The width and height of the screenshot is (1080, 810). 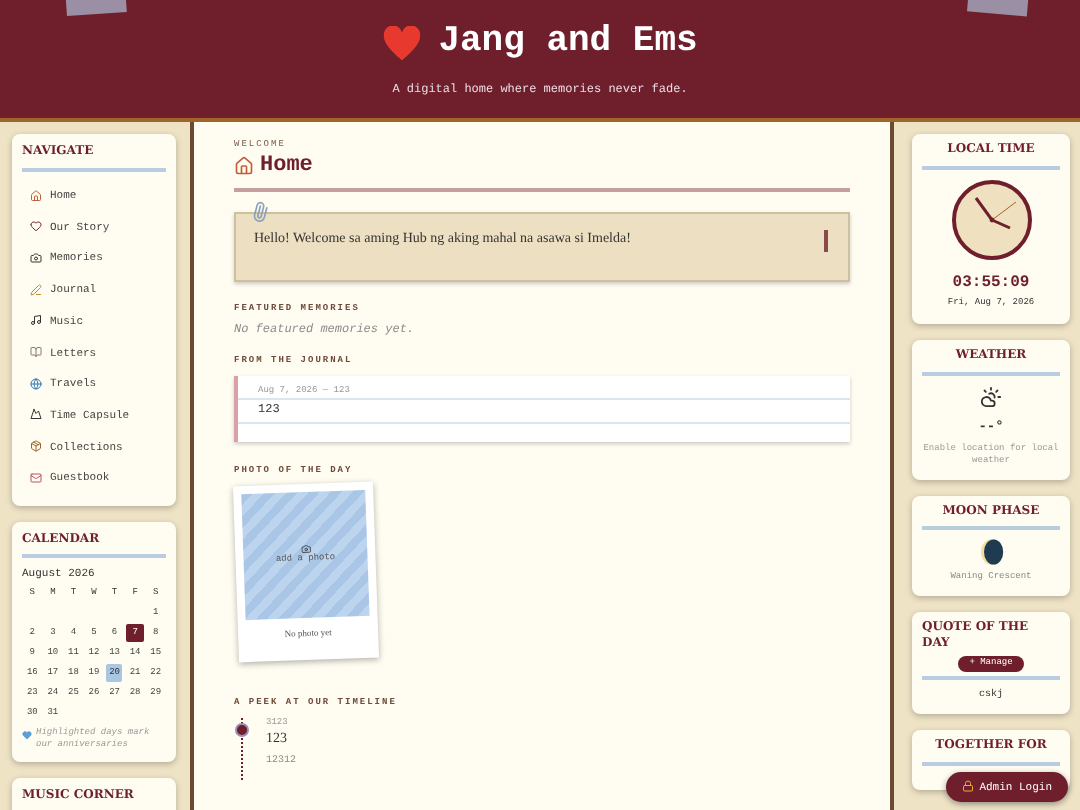 I want to click on pencil-icon, so click(x=36, y=289).